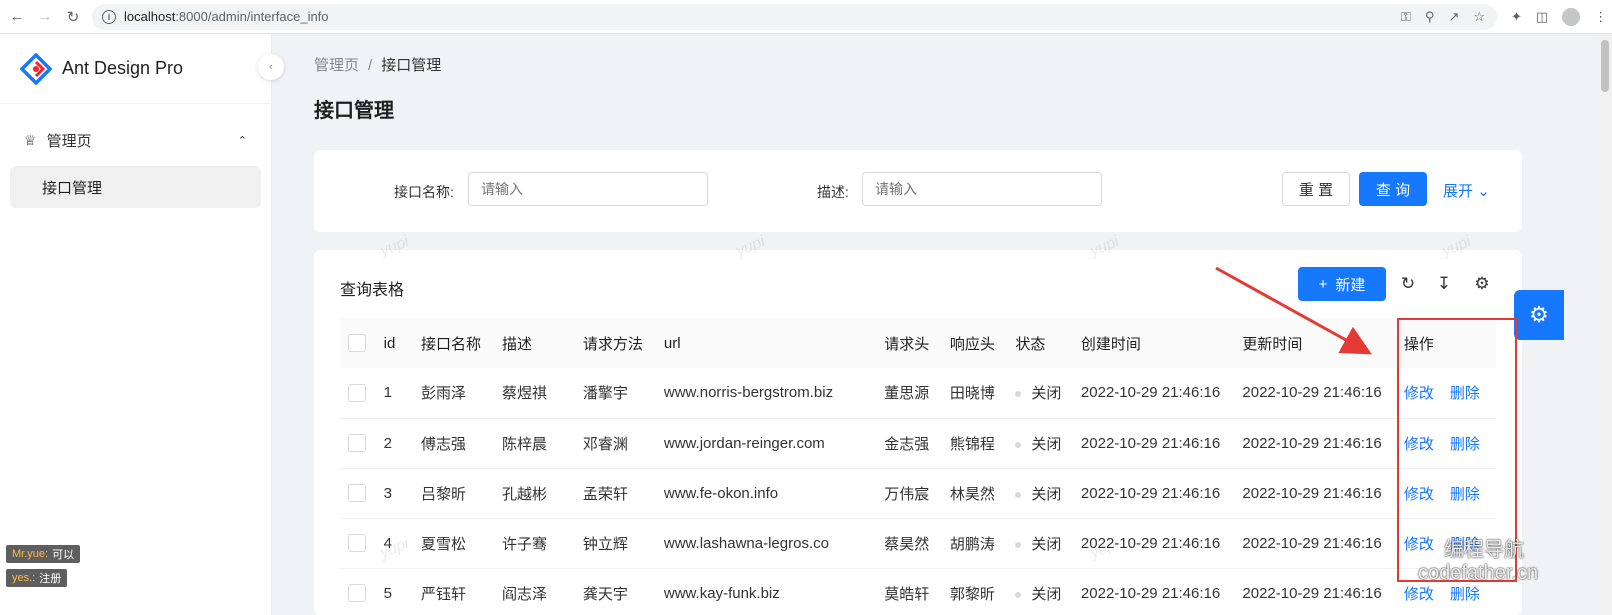 This screenshot has height=615, width=1612. What do you see at coordinates (387, 493) in the screenshot?
I see `cell-id: 3` at bounding box center [387, 493].